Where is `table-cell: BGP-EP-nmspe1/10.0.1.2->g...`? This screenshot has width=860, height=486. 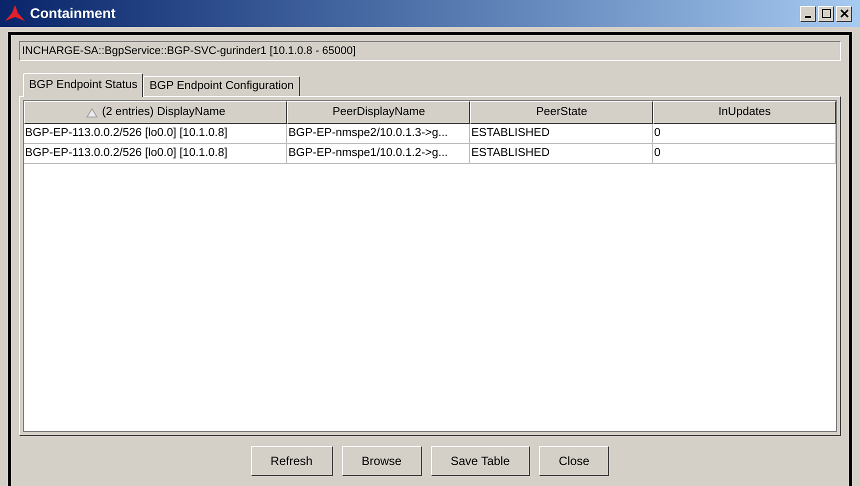
table-cell: BGP-EP-nmspe1/10.0.1.2->g... is located at coordinates (378, 154).